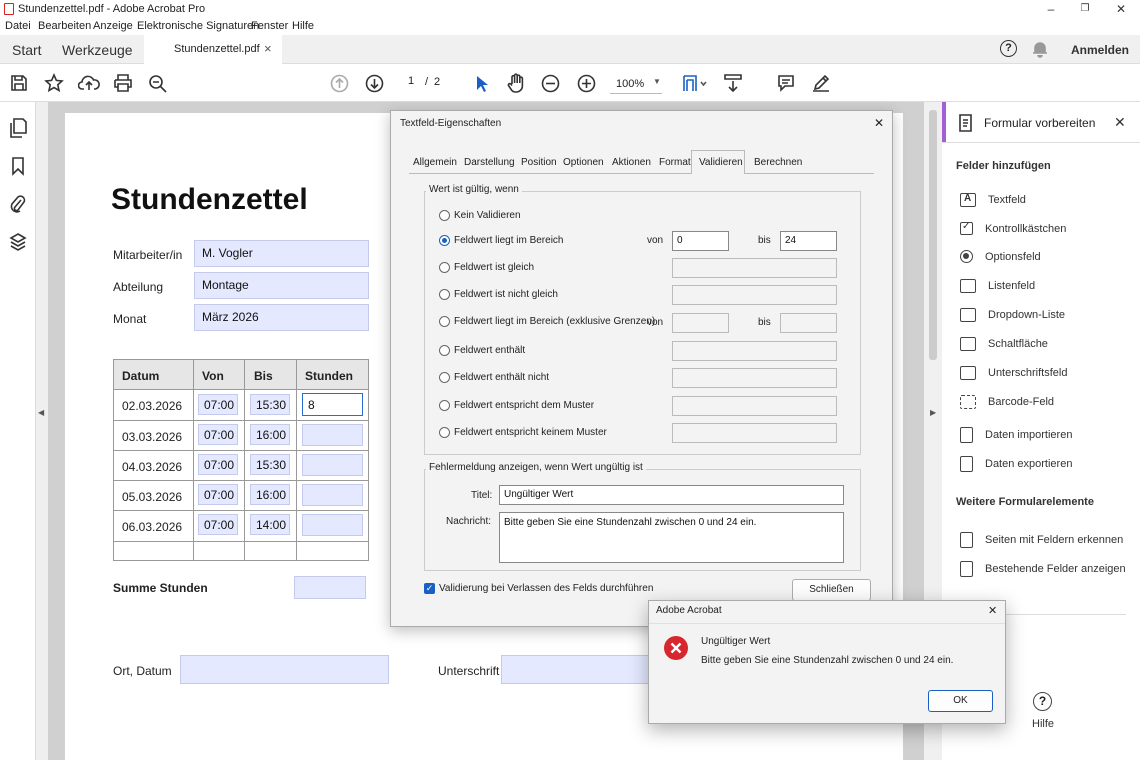 The width and height of the screenshot is (1140, 760). Describe the element at coordinates (18, 128) in the screenshot. I see `page-thumbnails-icon` at that location.